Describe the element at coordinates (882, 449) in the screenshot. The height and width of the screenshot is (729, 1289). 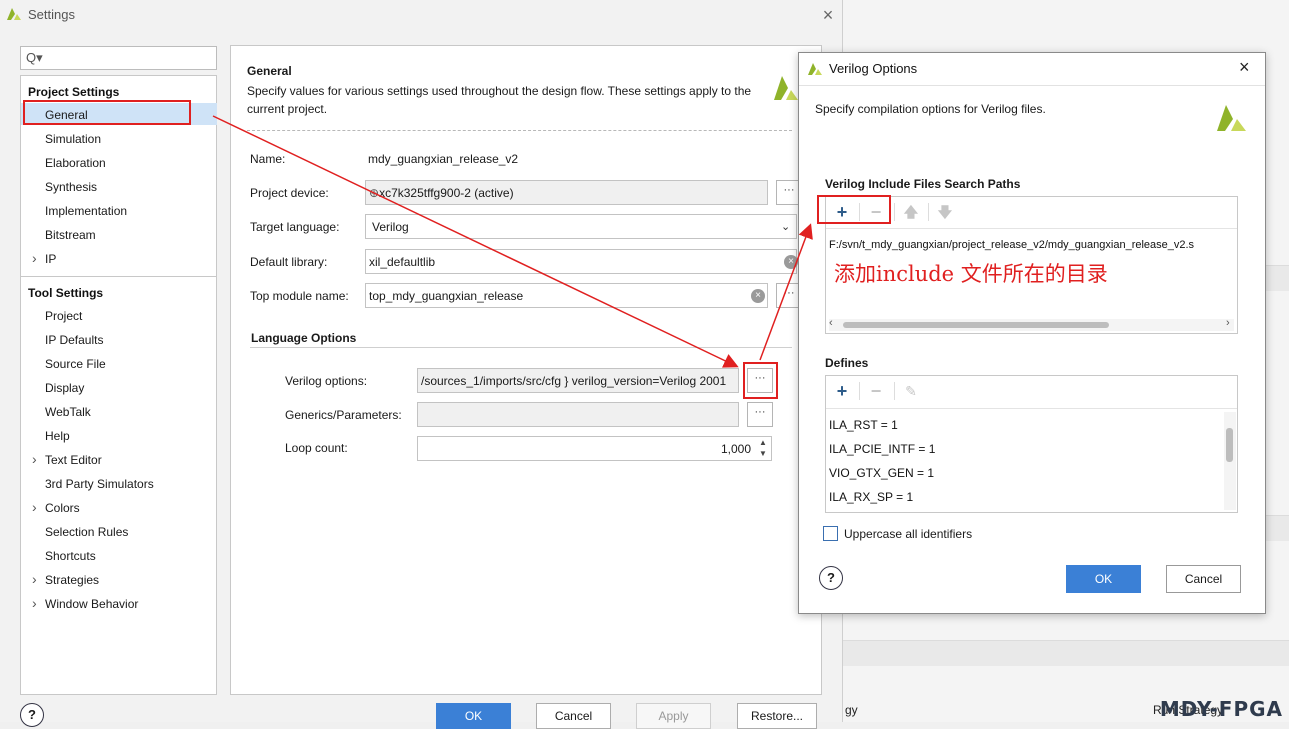
I see `define-item: ILA_PCIE_INTF = 1` at that location.